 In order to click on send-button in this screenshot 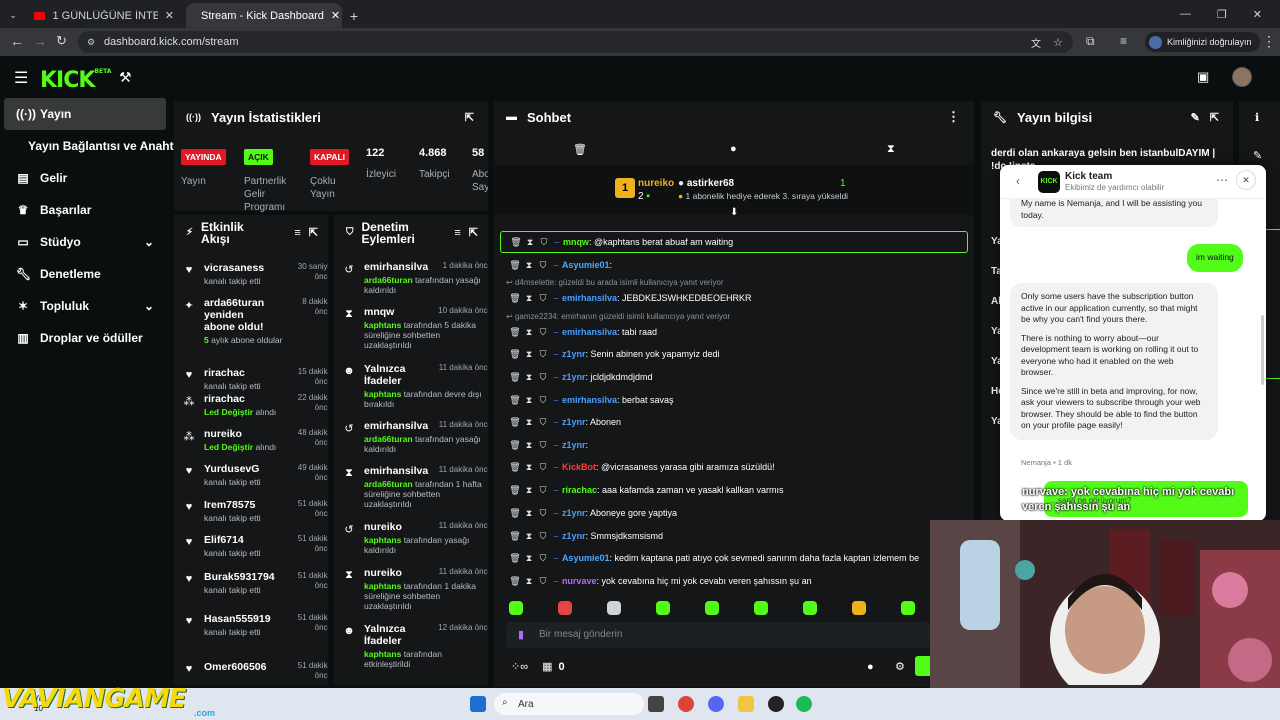, I will do `click(922, 666)`.